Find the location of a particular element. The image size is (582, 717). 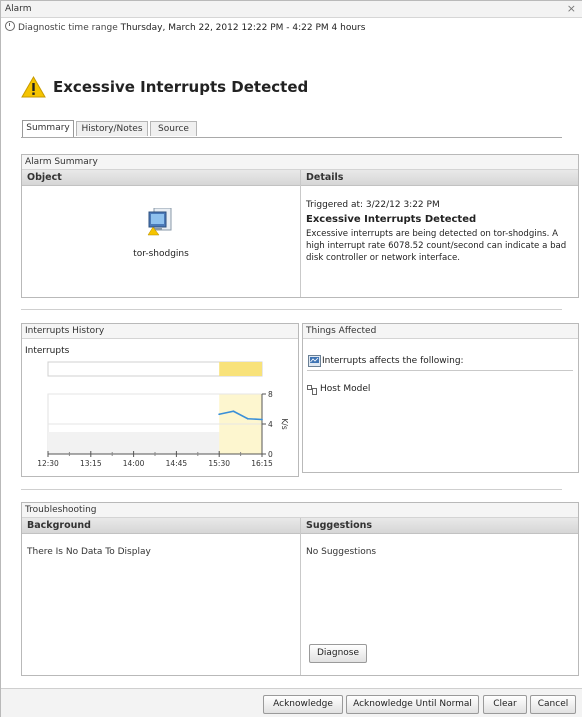

tab-history-notes: History/Notes is located at coordinates (112, 128).